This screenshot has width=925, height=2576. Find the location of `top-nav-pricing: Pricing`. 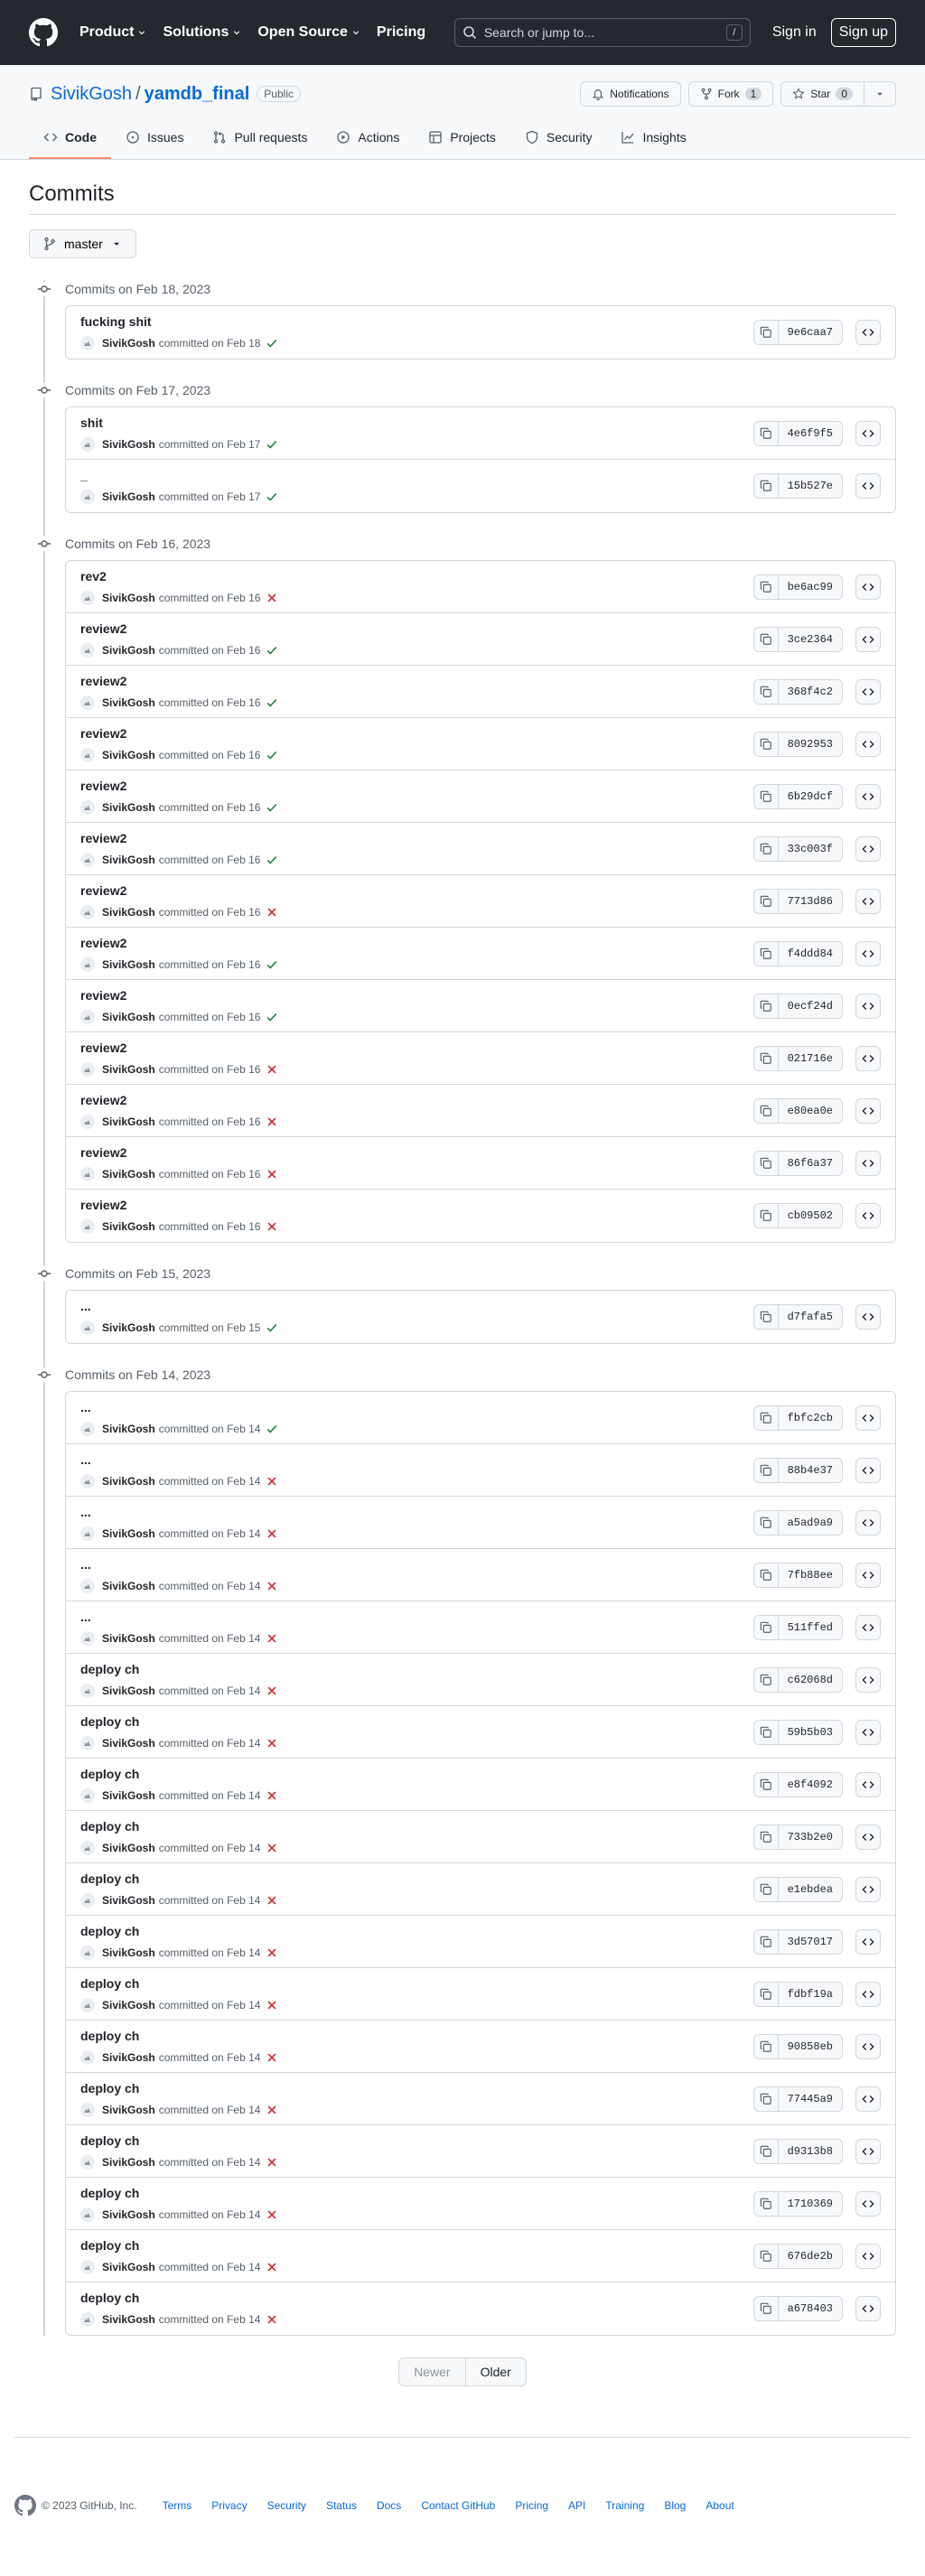

top-nav-pricing: Pricing is located at coordinates (401, 32).